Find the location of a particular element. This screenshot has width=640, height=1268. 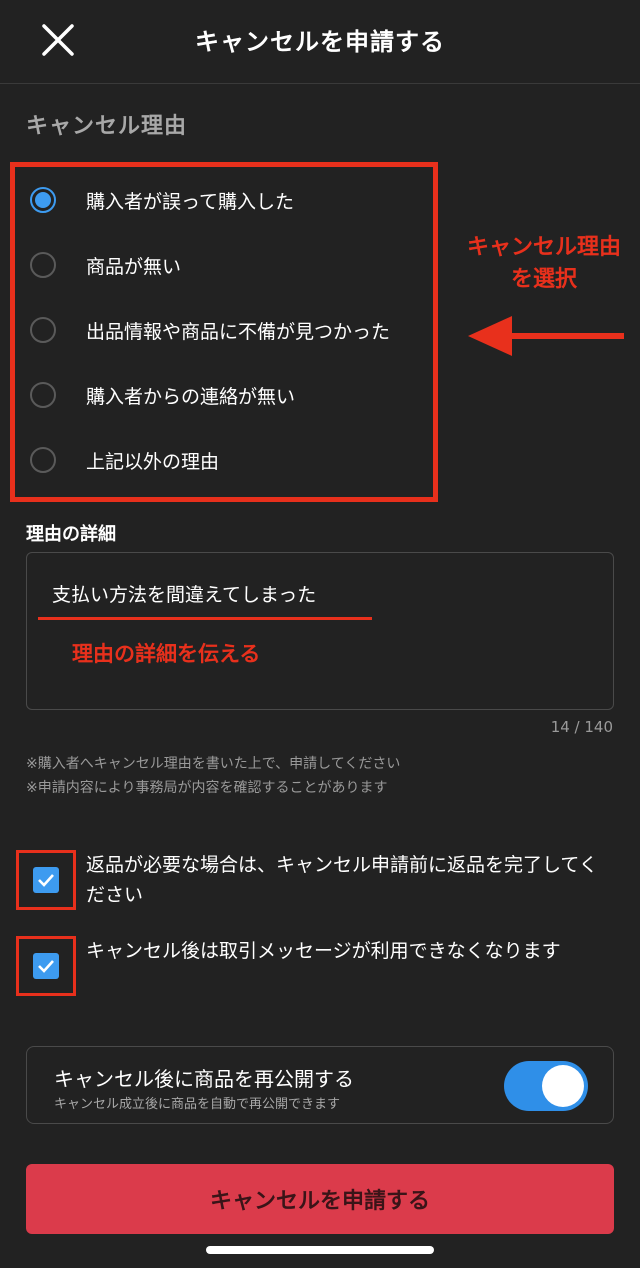

reason-option-label: 購入者が誤って購入した is located at coordinates (190, 201).